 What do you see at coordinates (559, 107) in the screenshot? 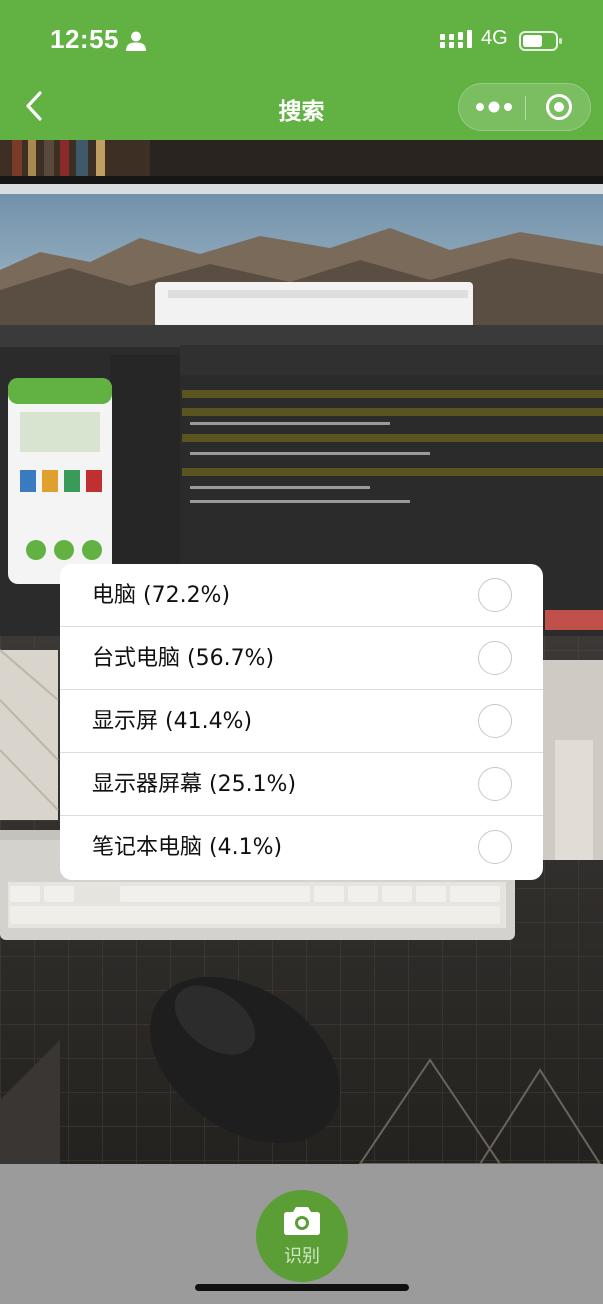
I see `close-target-icon` at bounding box center [559, 107].